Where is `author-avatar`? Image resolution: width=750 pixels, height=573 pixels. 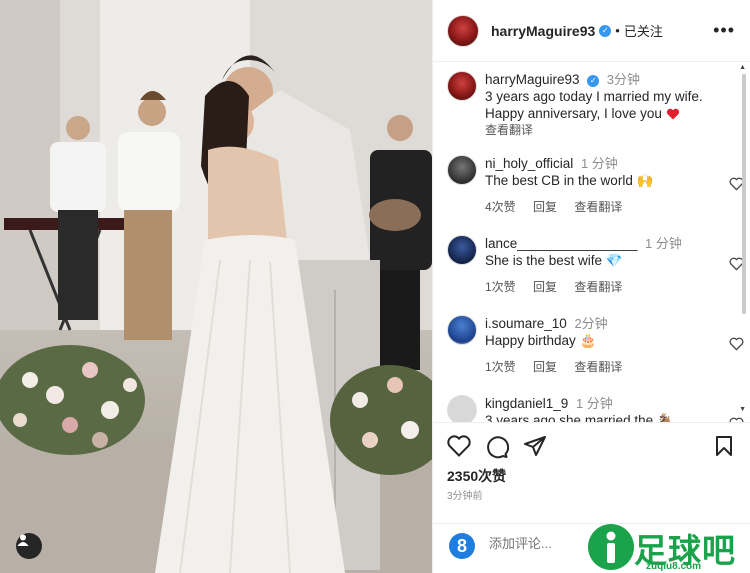 author-avatar is located at coordinates (463, 30).